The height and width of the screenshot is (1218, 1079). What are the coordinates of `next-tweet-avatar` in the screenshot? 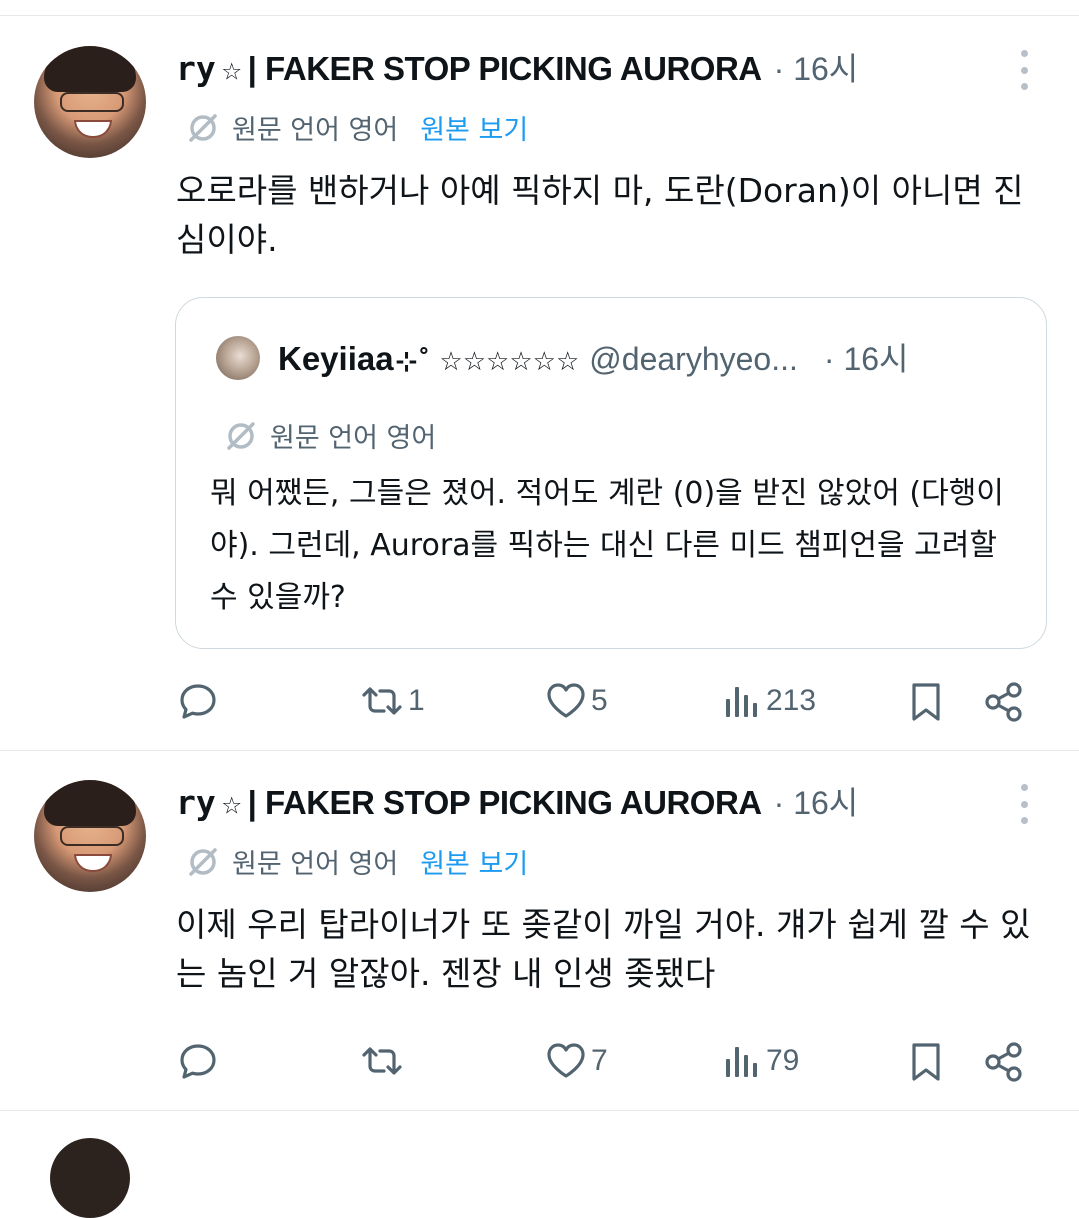 It's located at (90, 1178).